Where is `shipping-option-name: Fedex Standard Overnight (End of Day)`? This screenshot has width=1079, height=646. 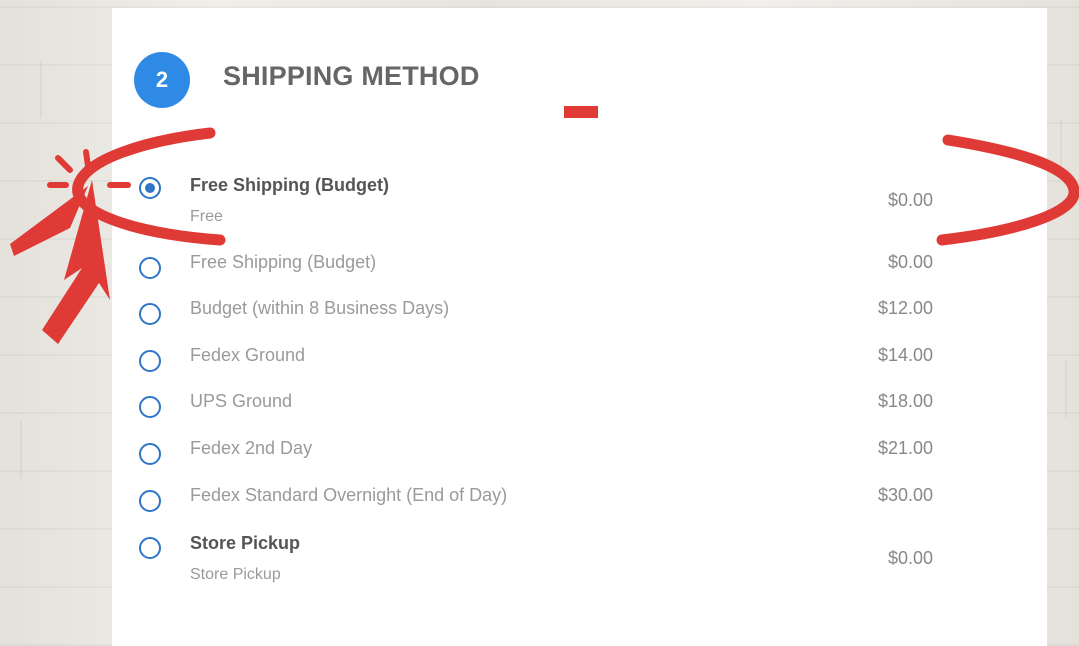 shipping-option-name: Fedex Standard Overnight (End of Day) is located at coordinates (348, 495).